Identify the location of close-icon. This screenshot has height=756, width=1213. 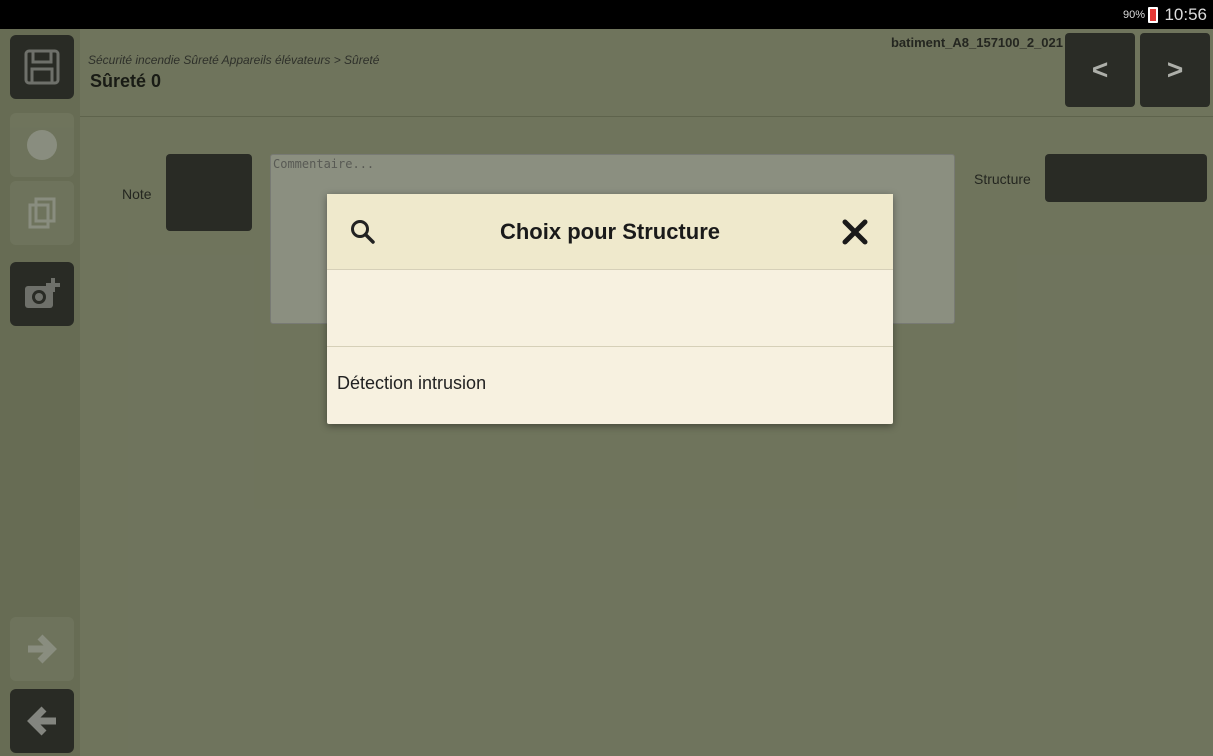
(855, 232).